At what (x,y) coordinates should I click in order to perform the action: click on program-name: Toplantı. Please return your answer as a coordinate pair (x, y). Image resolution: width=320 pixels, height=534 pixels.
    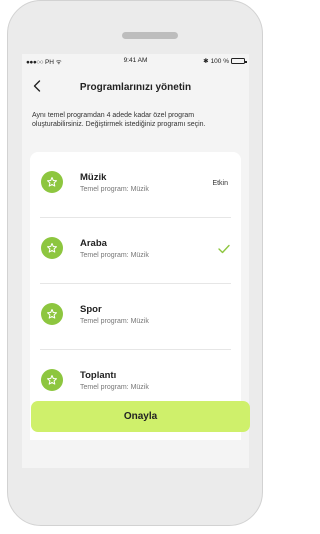
    Looking at the image, I should click on (98, 375).